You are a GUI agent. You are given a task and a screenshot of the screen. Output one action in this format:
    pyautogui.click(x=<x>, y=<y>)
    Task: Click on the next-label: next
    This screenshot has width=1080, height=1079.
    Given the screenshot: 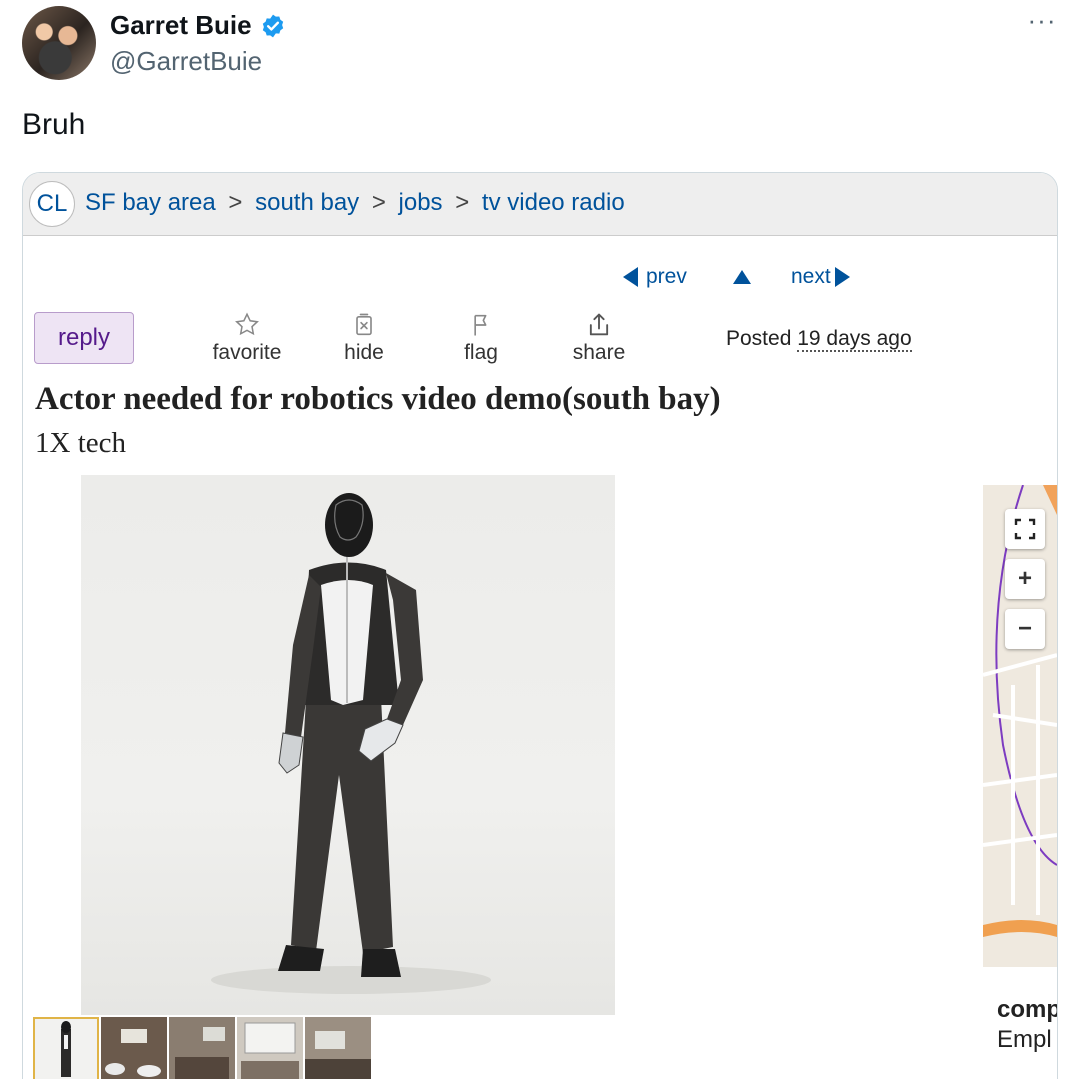 What is the action you would take?
    pyautogui.click(x=811, y=276)
    